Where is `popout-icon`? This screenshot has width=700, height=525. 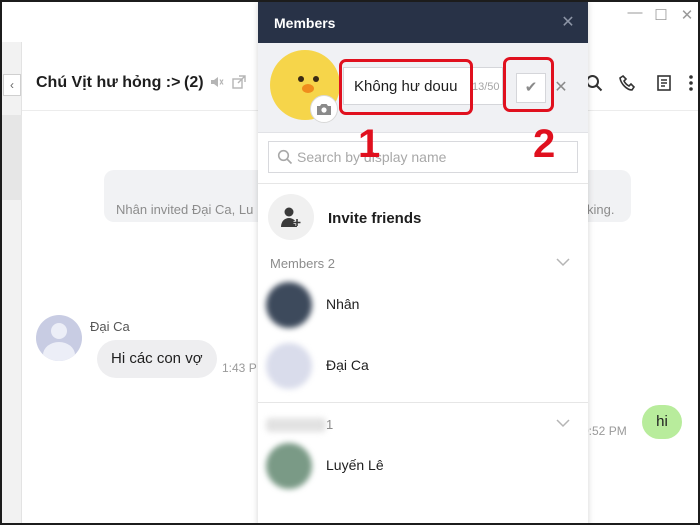 popout-icon is located at coordinates (239, 83).